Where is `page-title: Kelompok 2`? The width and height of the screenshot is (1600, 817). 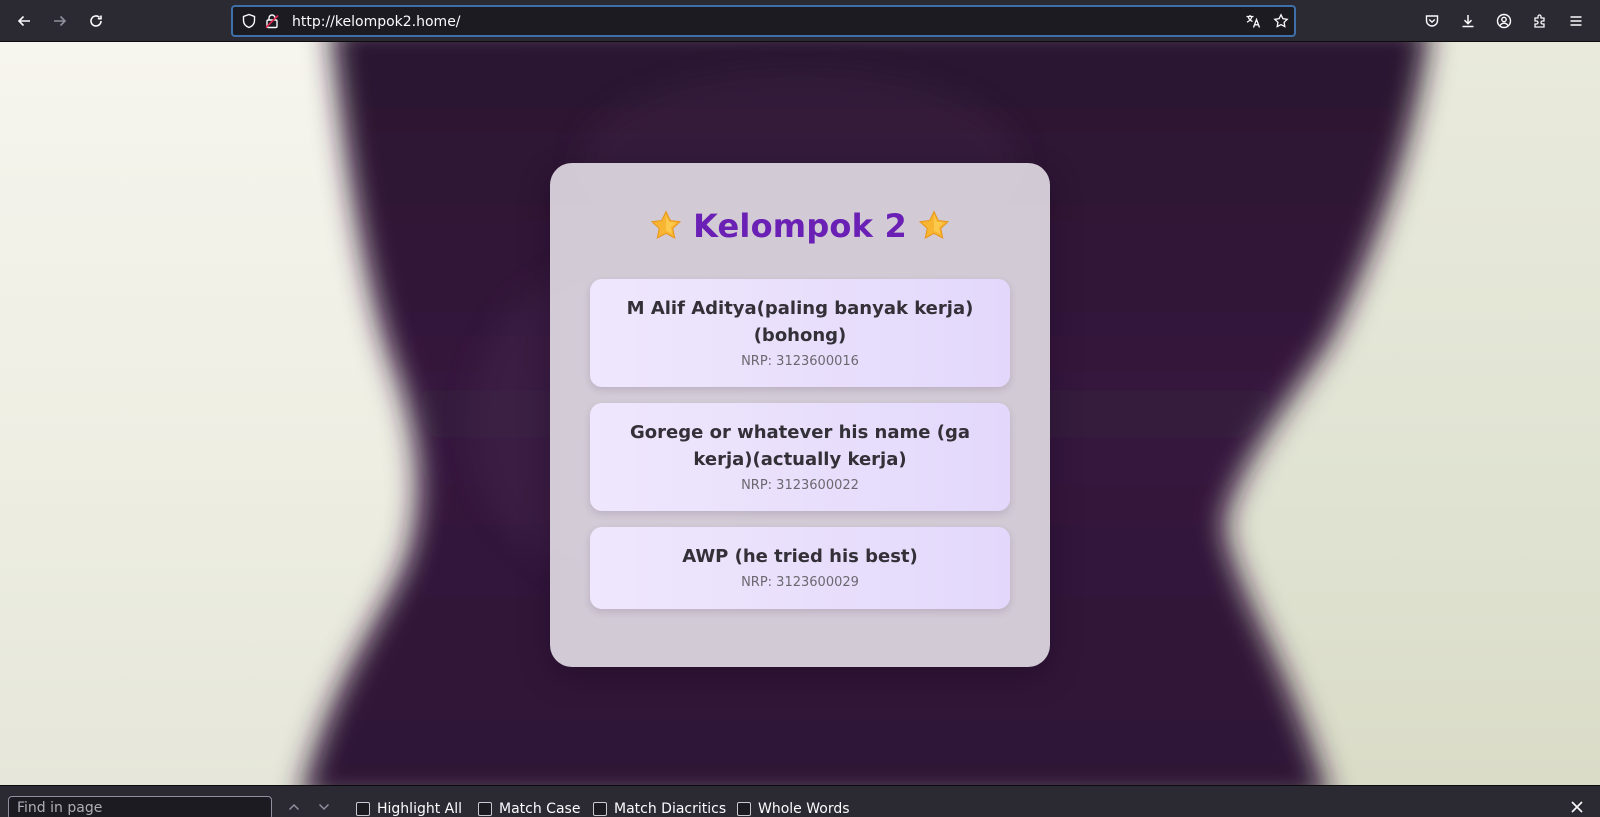
page-title: Kelompok 2 is located at coordinates (800, 226).